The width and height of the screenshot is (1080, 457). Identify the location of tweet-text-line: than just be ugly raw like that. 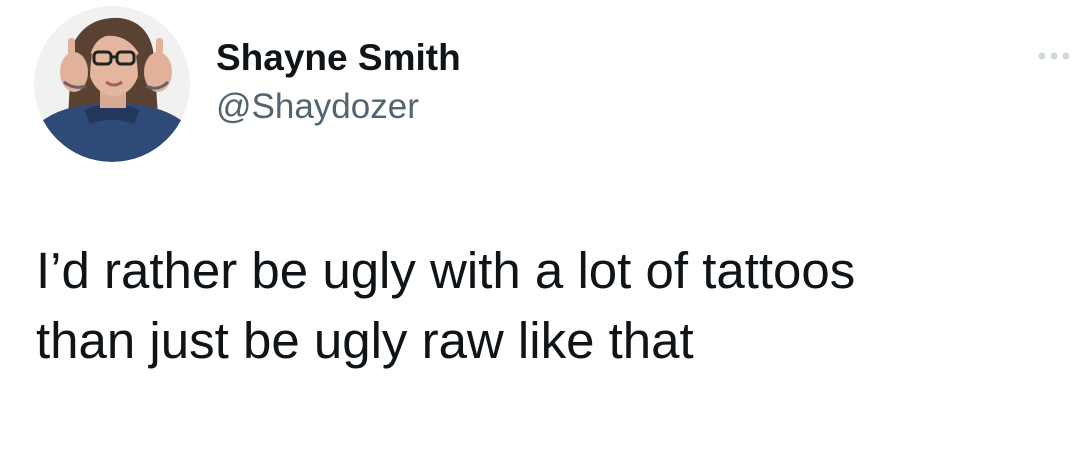
(365, 340).